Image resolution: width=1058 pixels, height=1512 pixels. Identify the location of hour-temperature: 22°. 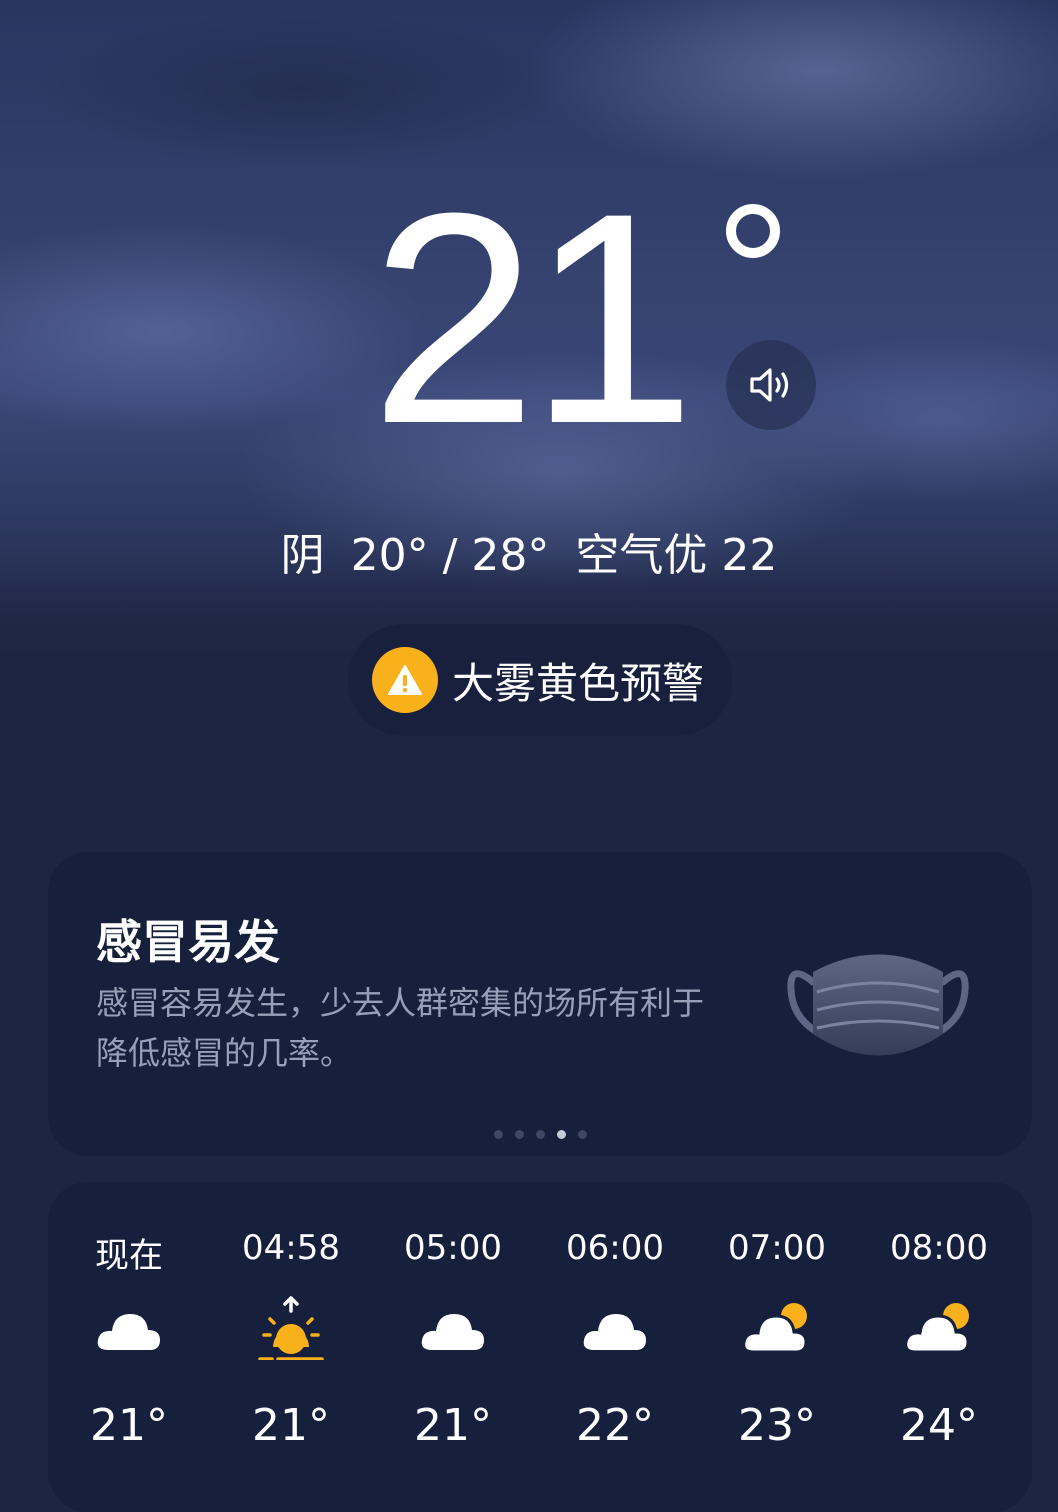
(615, 1425).